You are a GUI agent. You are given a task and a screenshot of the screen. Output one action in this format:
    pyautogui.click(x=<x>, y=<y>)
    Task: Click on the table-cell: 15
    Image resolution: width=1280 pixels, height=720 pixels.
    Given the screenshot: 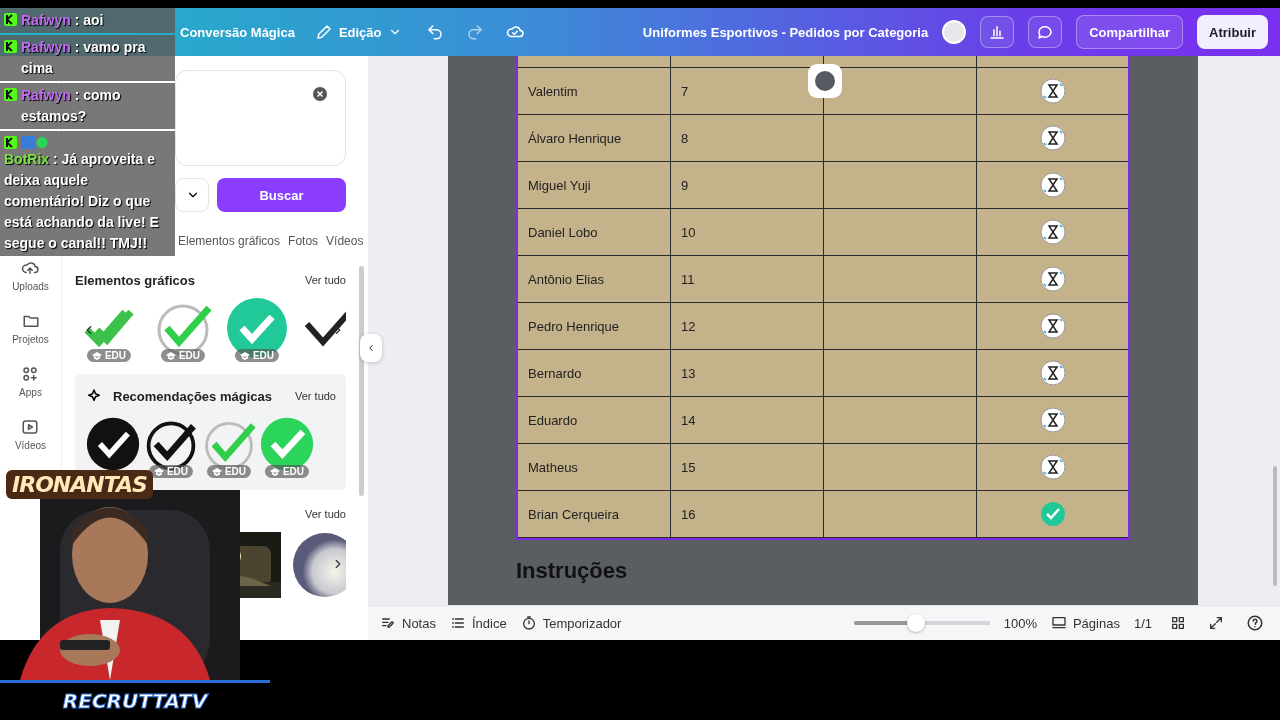 What is the action you would take?
    pyautogui.click(x=747, y=467)
    